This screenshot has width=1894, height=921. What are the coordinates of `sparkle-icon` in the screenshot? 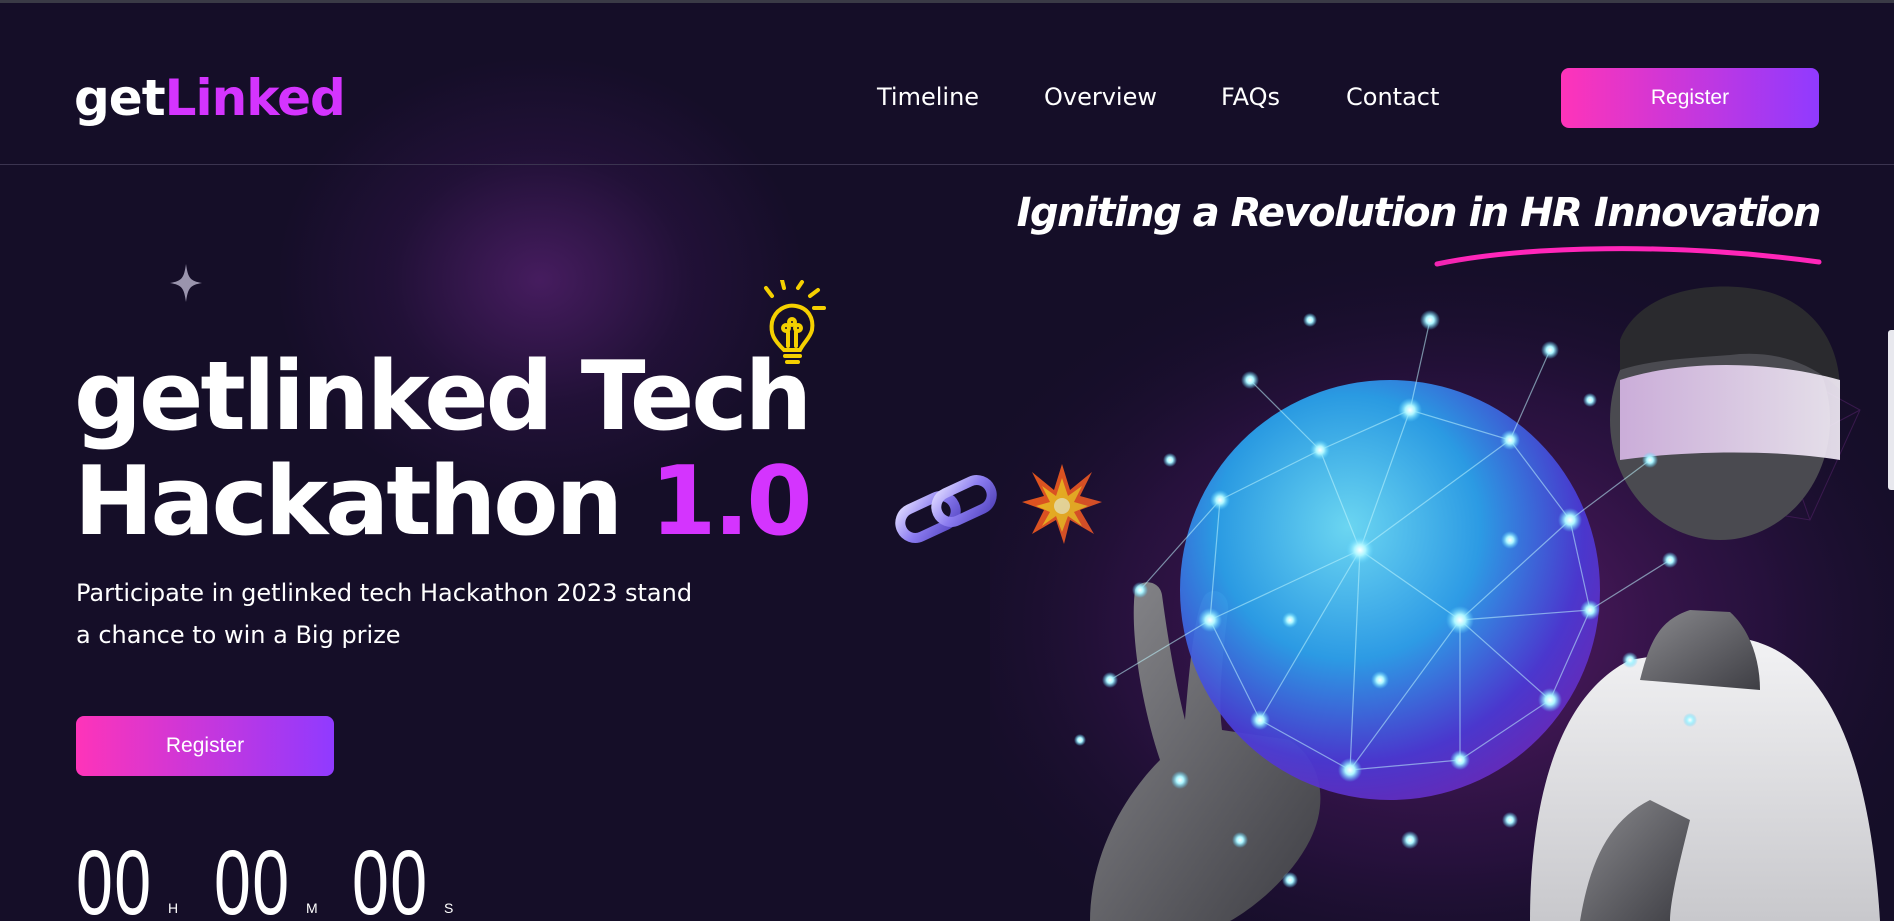 It's located at (186, 283).